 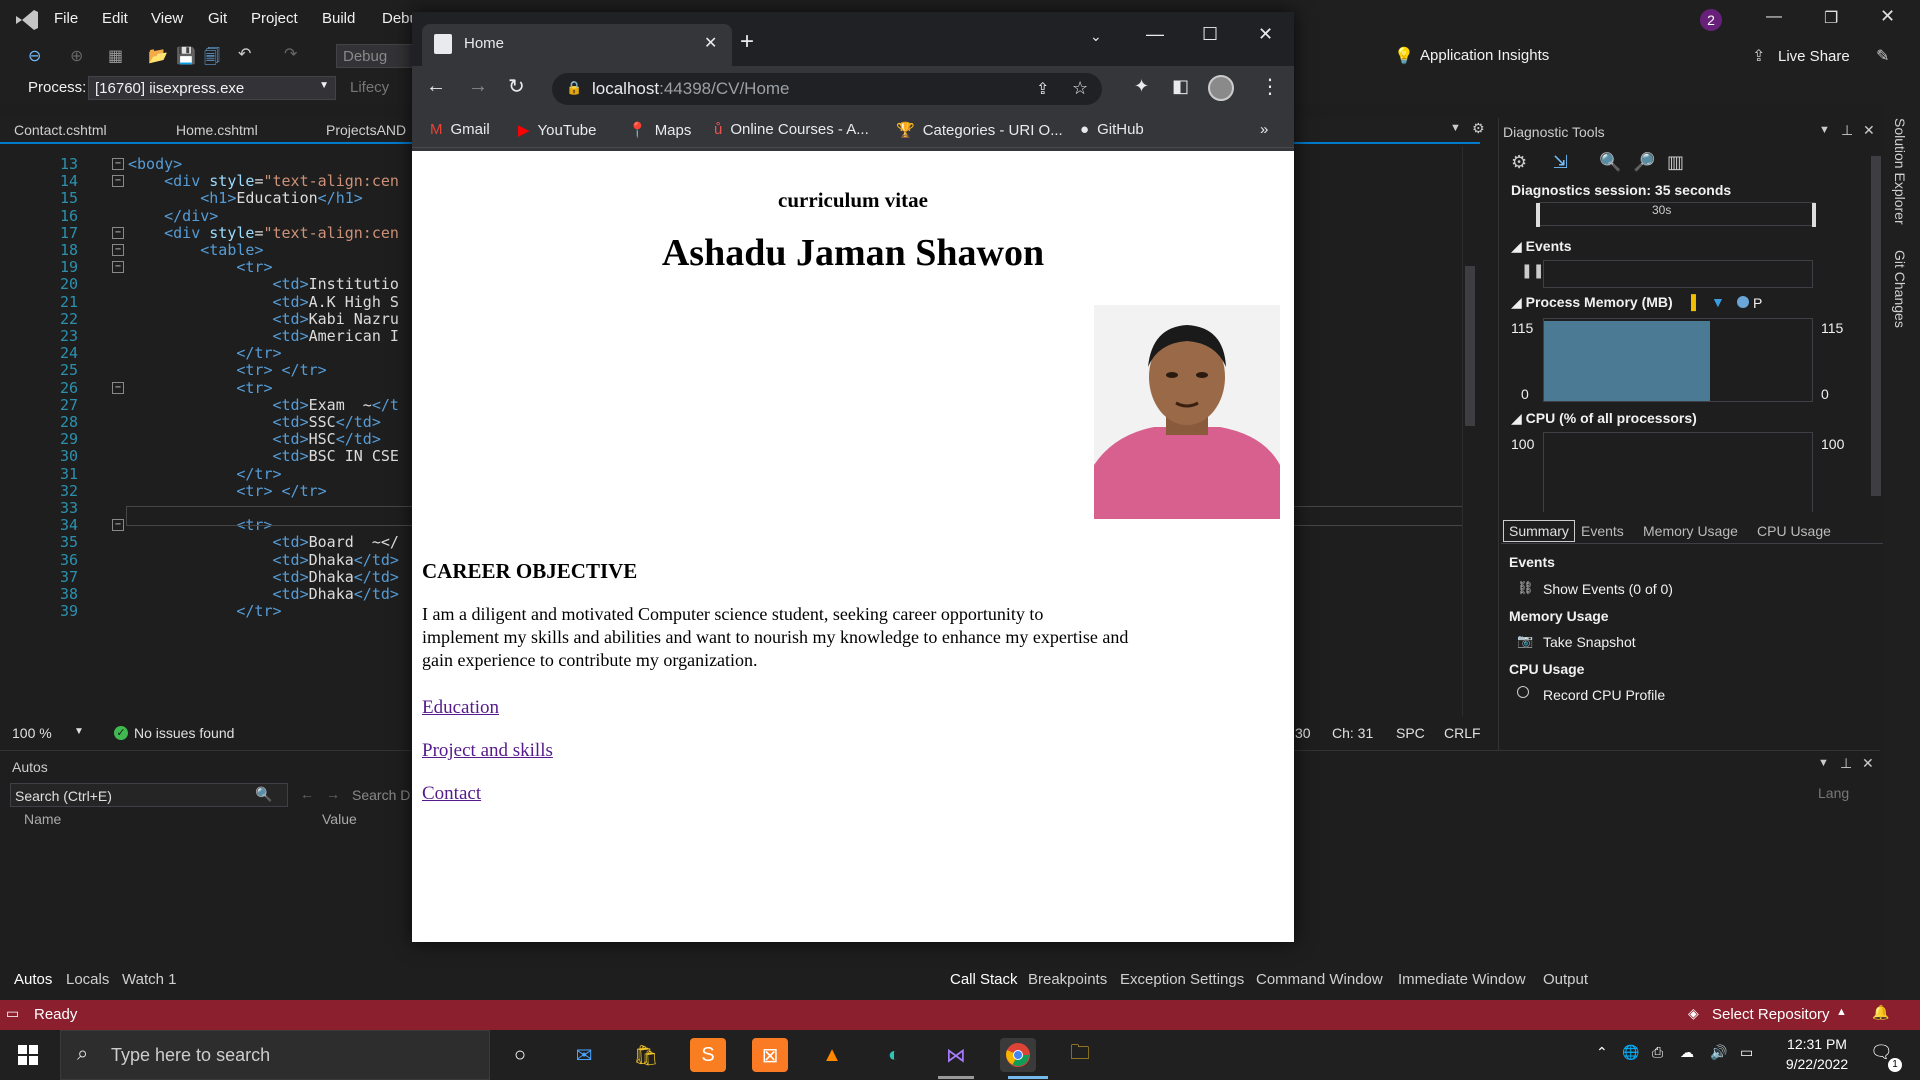 I want to click on mail-icon: ✉, so click(x=584, y=1055).